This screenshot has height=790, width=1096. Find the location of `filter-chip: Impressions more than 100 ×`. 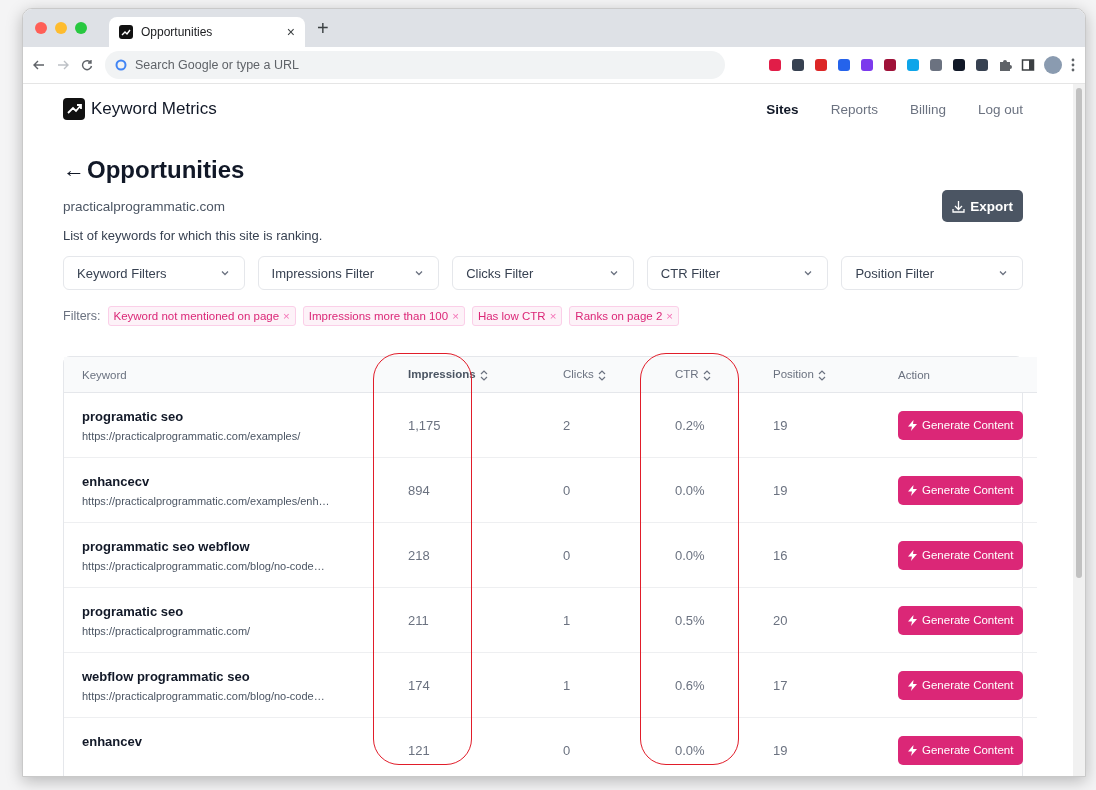

filter-chip: Impressions more than 100 × is located at coordinates (383, 316).